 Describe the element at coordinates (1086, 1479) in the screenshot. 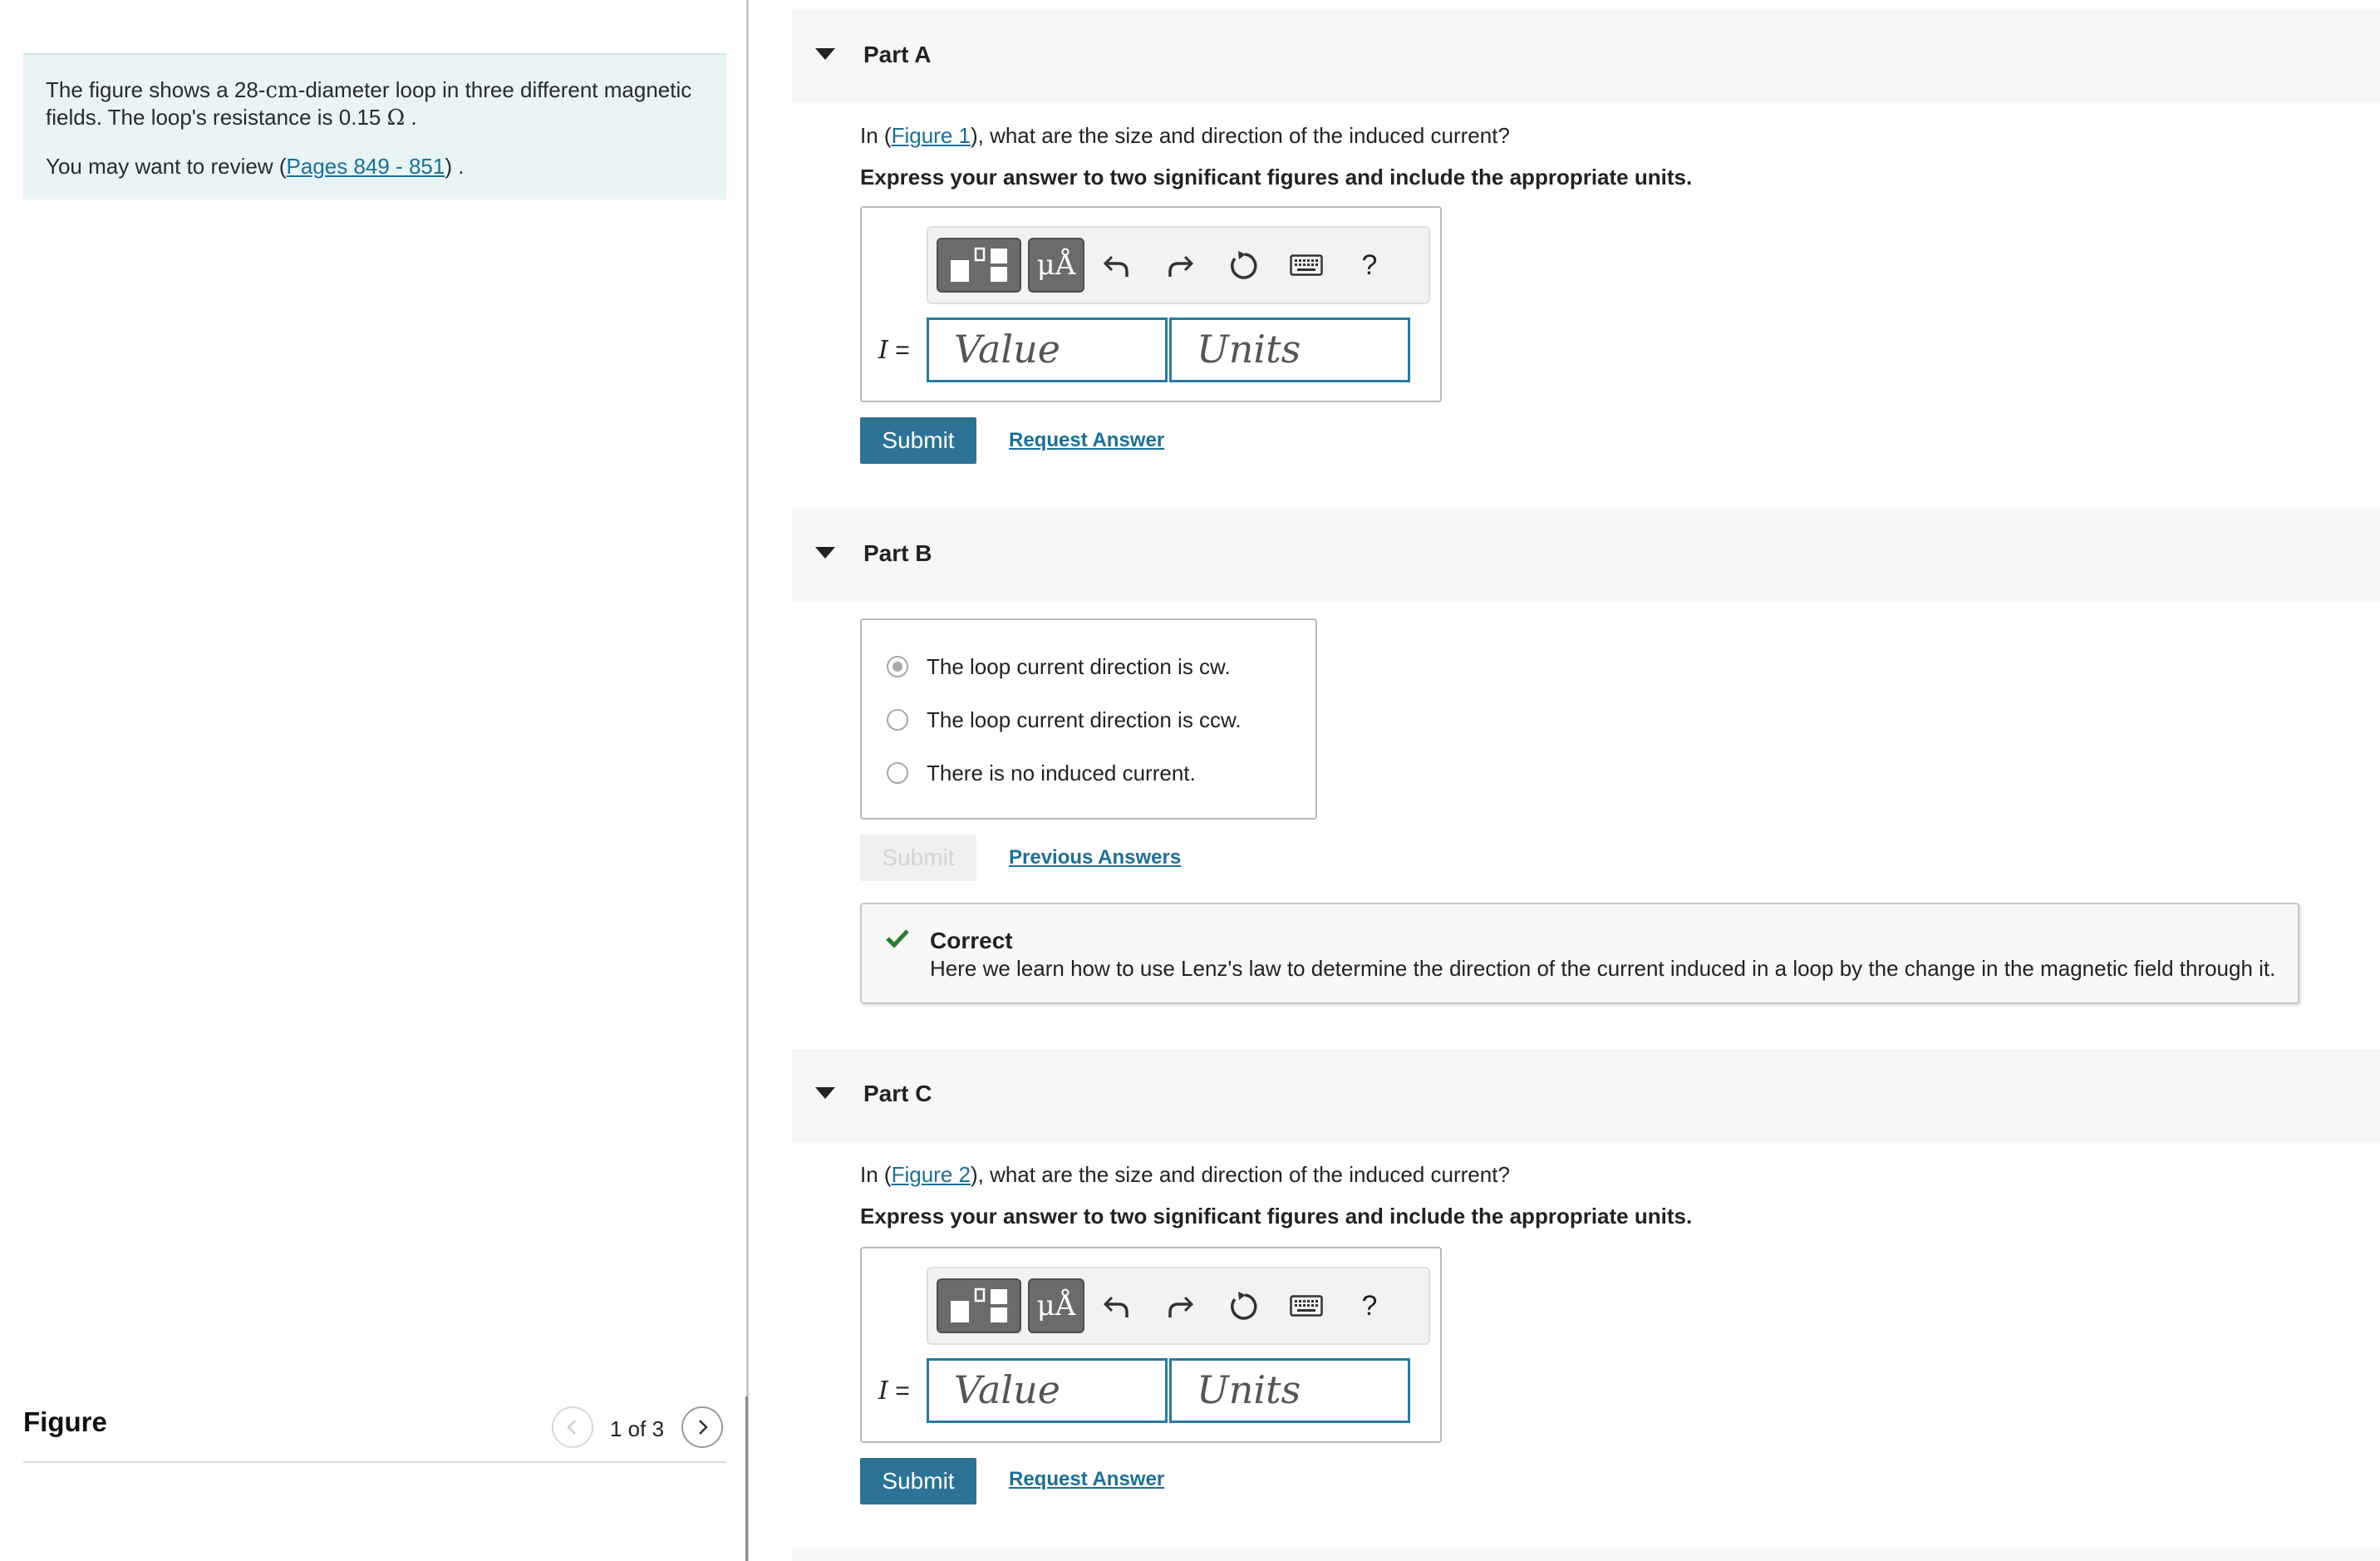

I see `part-c-request-answer-link: Request Answer` at that location.